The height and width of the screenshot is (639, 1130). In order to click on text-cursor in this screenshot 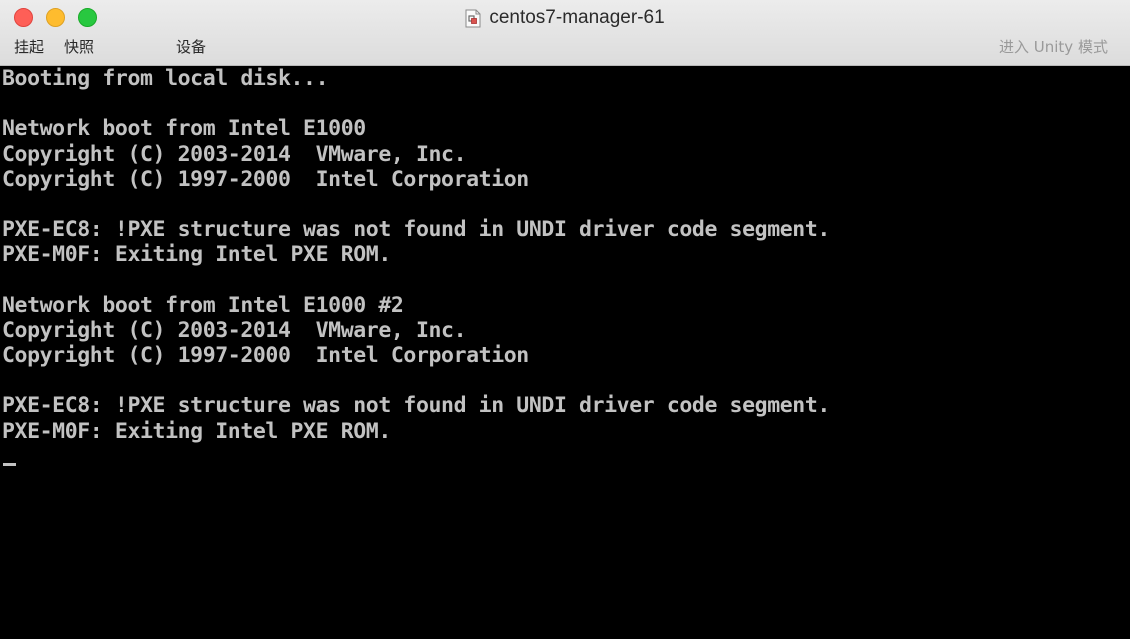, I will do `click(9, 464)`.